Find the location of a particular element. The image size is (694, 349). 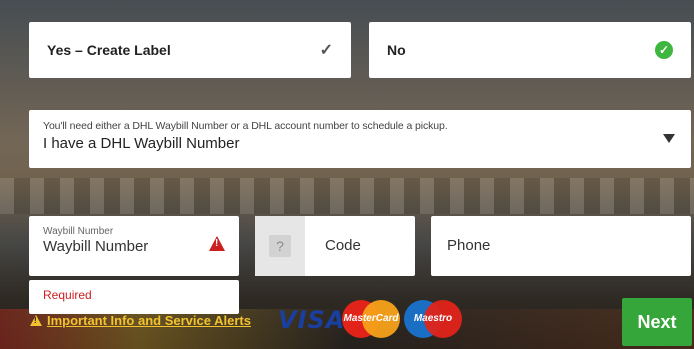

waybill-required-error: Required is located at coordinates (134, 297).